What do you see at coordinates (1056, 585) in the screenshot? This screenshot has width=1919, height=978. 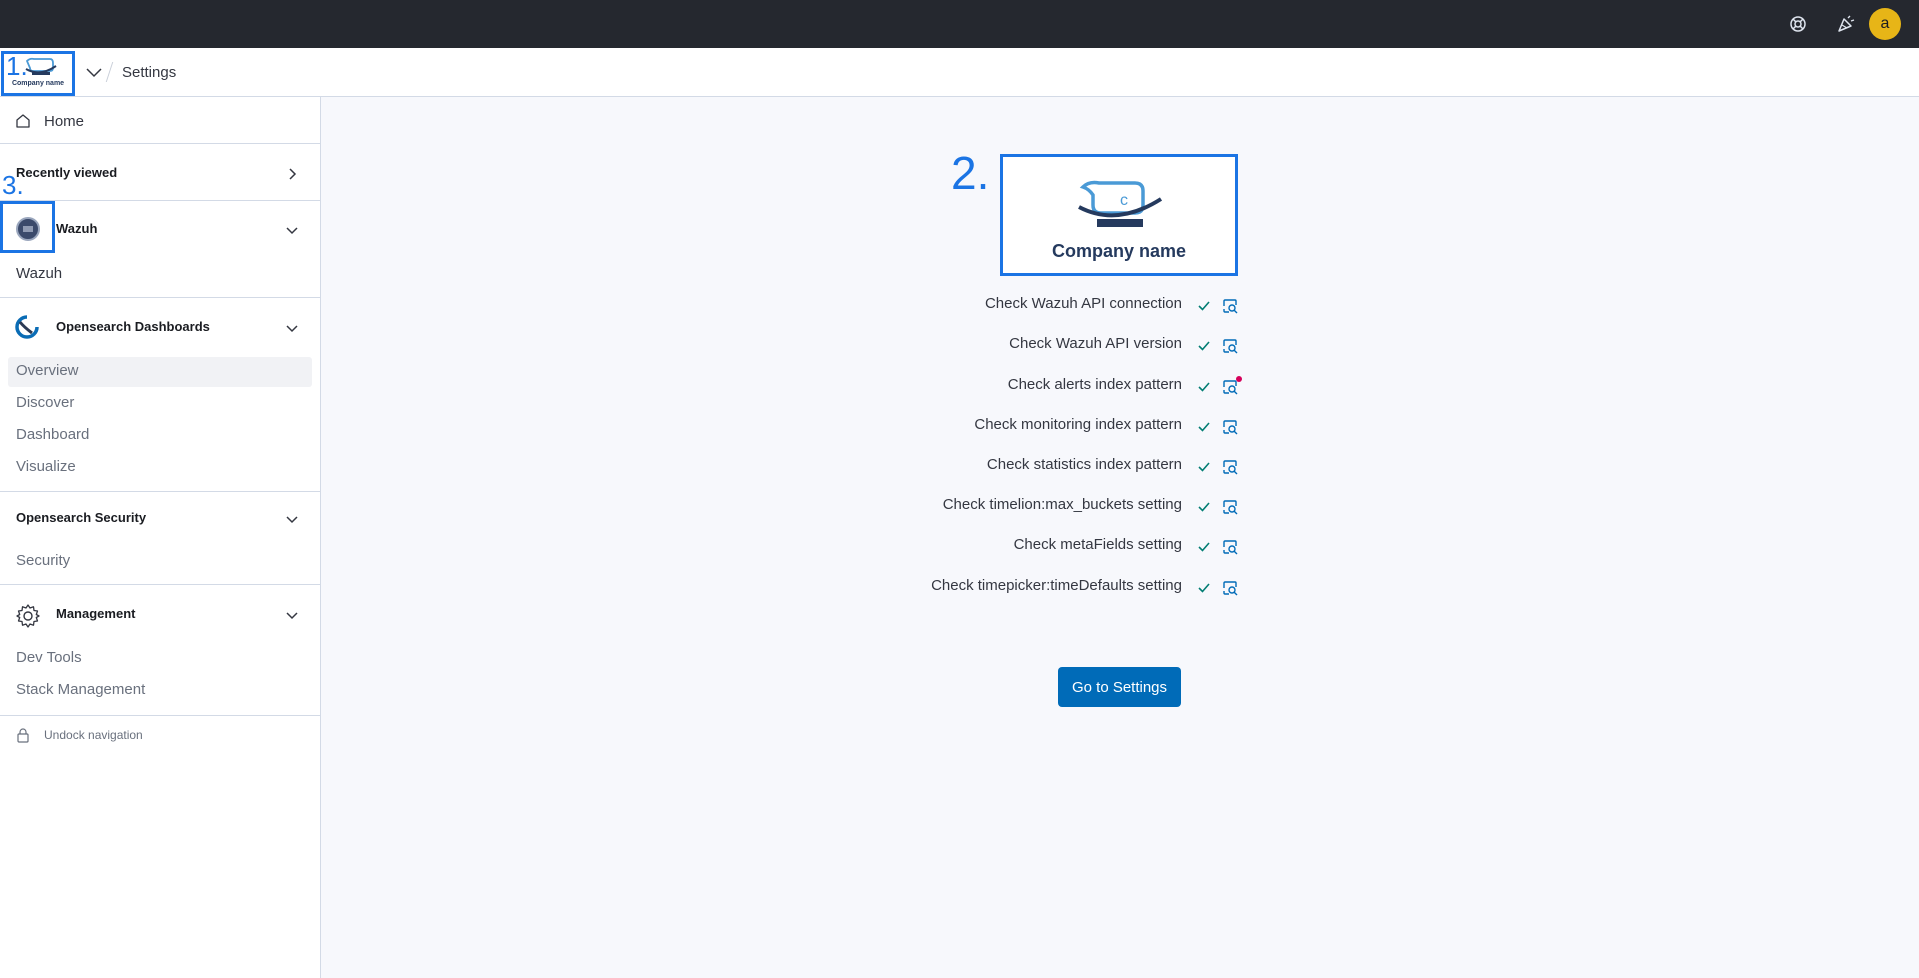 I see `health-check-label: Check timepicker:timeDefaults setting` at bounding box center [1056, 585].